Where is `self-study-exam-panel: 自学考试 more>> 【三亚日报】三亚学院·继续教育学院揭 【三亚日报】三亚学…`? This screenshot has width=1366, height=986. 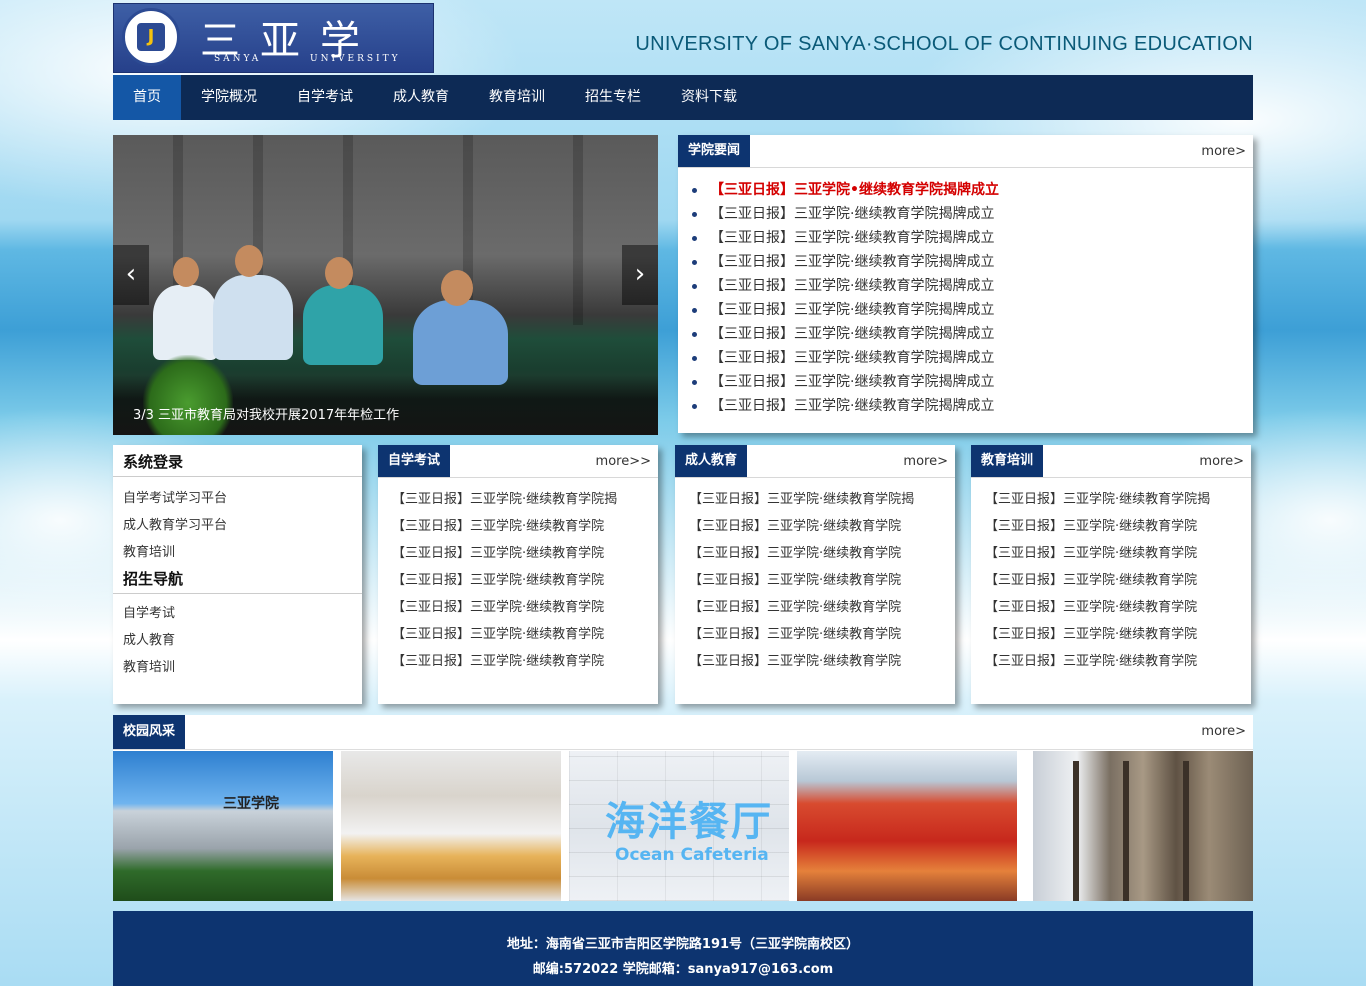 self-study-exam-panel: 自学考试 more>> 【三亚日报】三亚学院·继续教育学院揭 【三亚日报】三亚学… is located at coordinates (518, 574).